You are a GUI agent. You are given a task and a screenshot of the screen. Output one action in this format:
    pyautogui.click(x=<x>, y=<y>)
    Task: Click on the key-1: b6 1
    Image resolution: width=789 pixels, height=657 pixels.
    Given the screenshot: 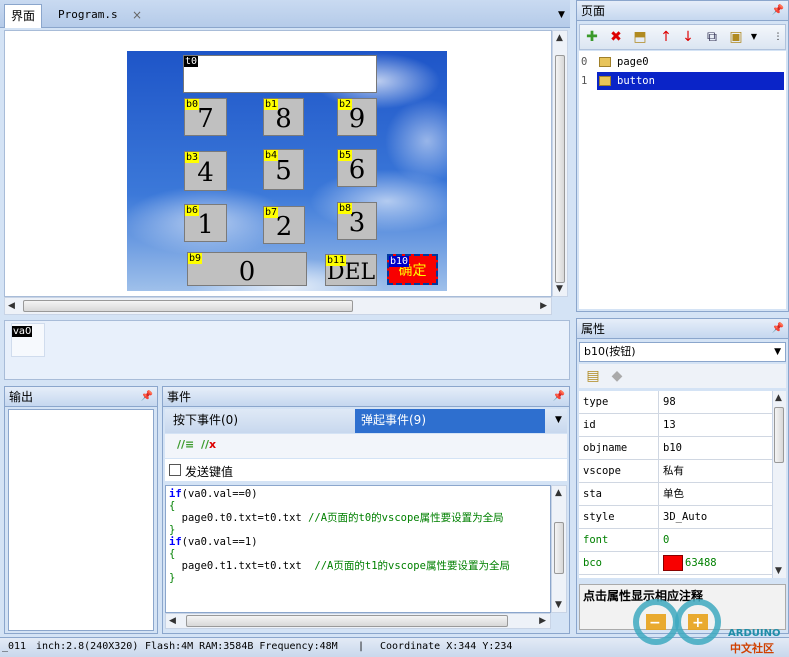 What is the action you would take?
    pyautogui.click(x=205, y=223)
    